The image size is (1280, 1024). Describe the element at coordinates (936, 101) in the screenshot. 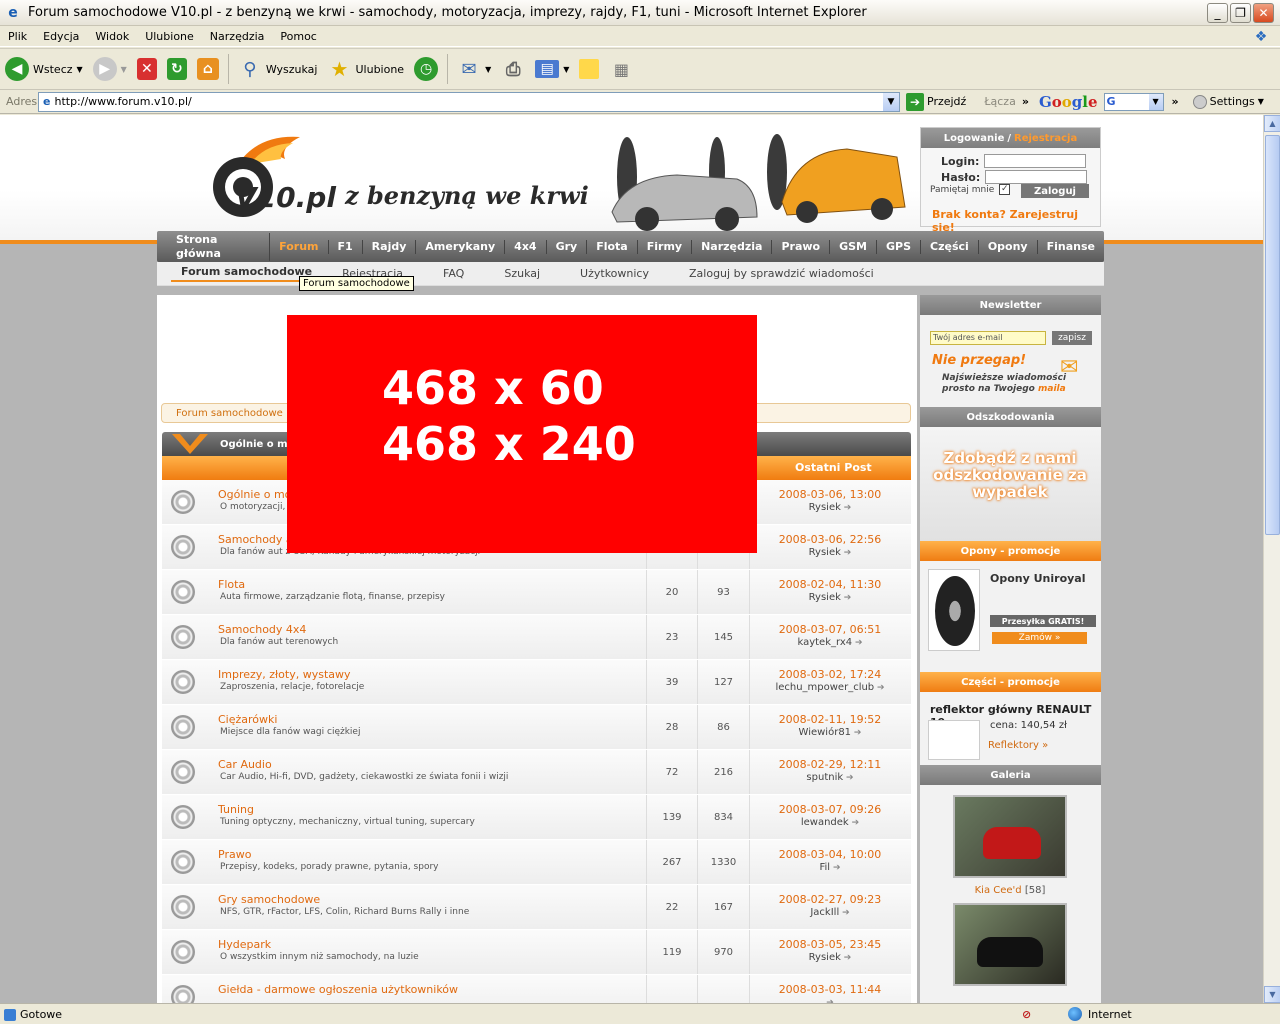

I see `go-button: ➔ Przejdź` at that location.